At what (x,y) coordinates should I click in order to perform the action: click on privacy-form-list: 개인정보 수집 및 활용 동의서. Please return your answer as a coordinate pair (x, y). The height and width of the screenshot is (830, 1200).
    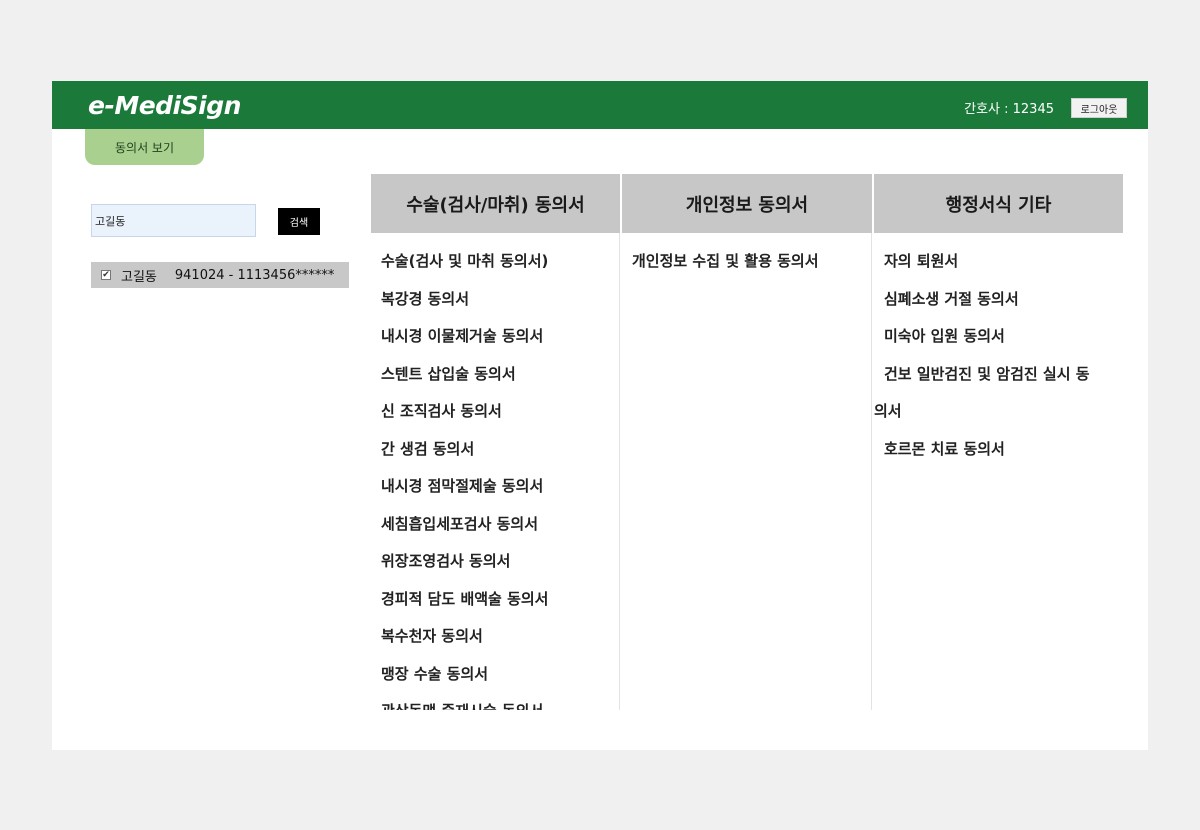
    Looking at the image, I should click on (746, 257).